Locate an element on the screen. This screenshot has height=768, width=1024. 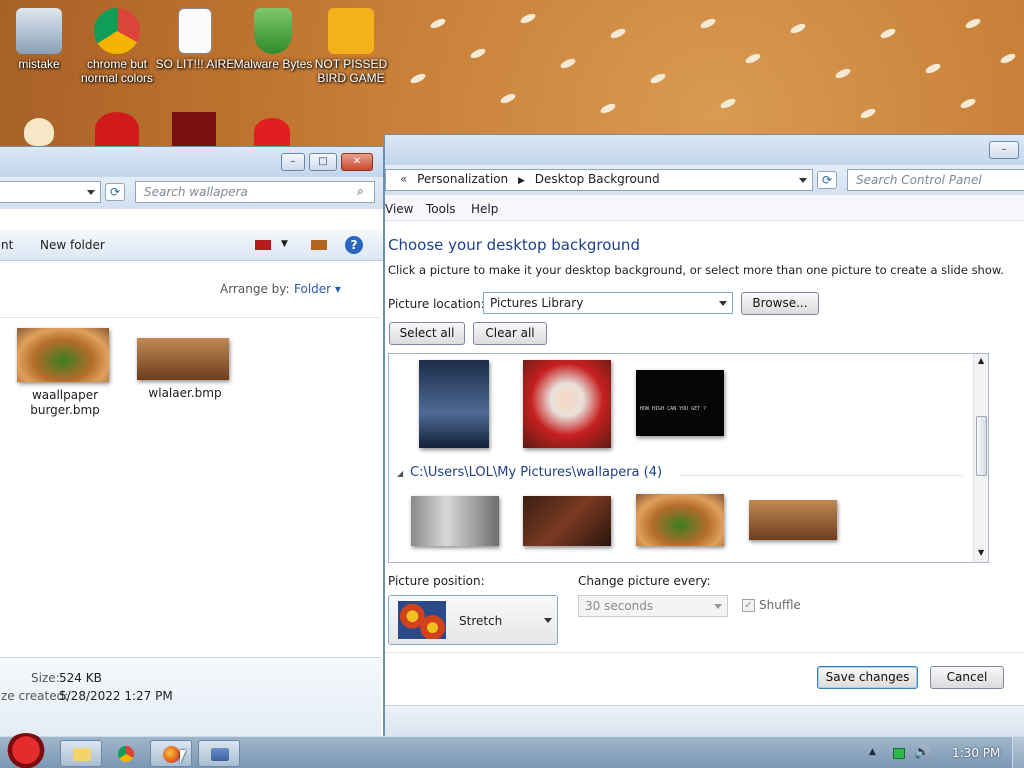
menu-help: Help is located at coordinates (484, 209).